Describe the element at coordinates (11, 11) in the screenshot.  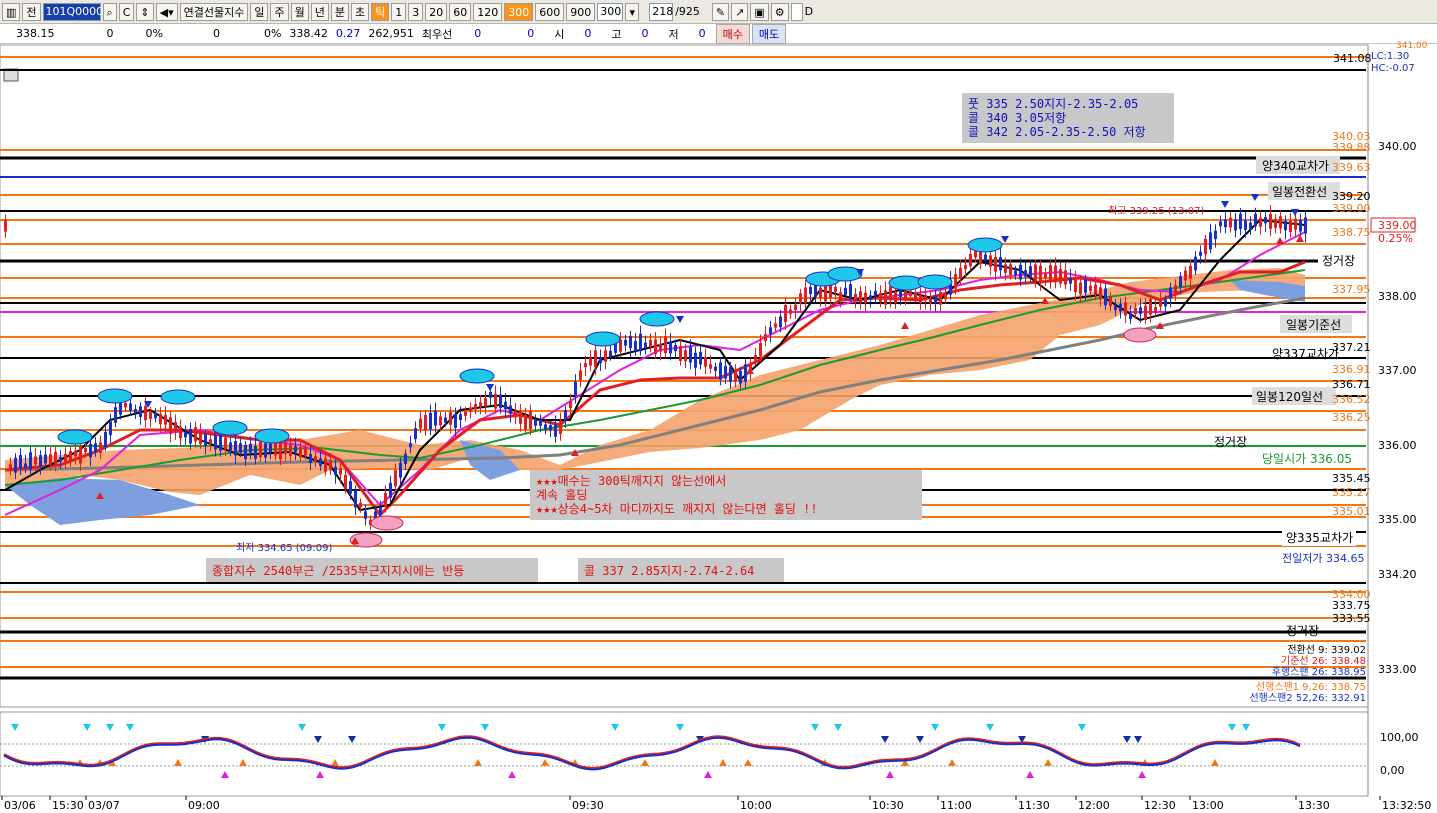
I see `chart-type-icon: ▥` at that location.